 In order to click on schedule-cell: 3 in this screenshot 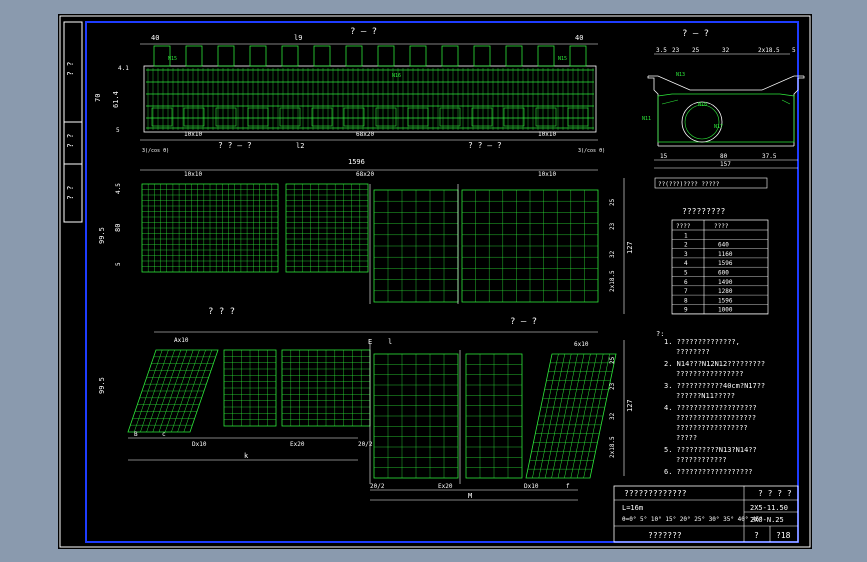, I will do `click(686, 254)`.